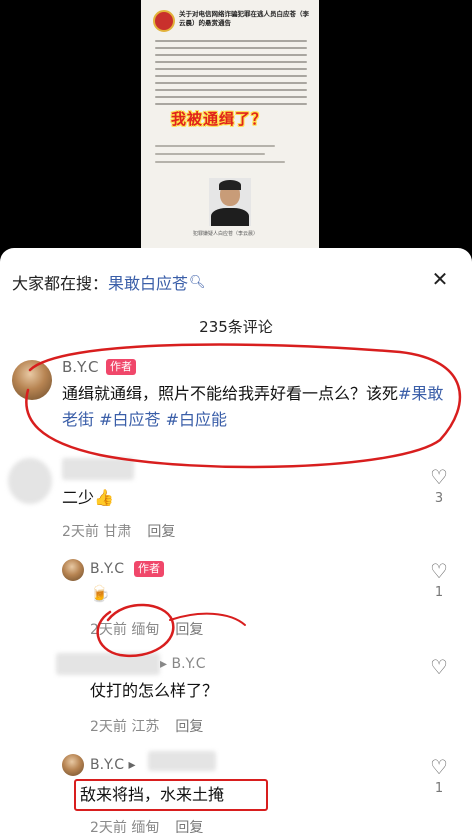 The width and height of the screenshot is (472, 833). I want to click on like-button: ♡, so click(439, 667).